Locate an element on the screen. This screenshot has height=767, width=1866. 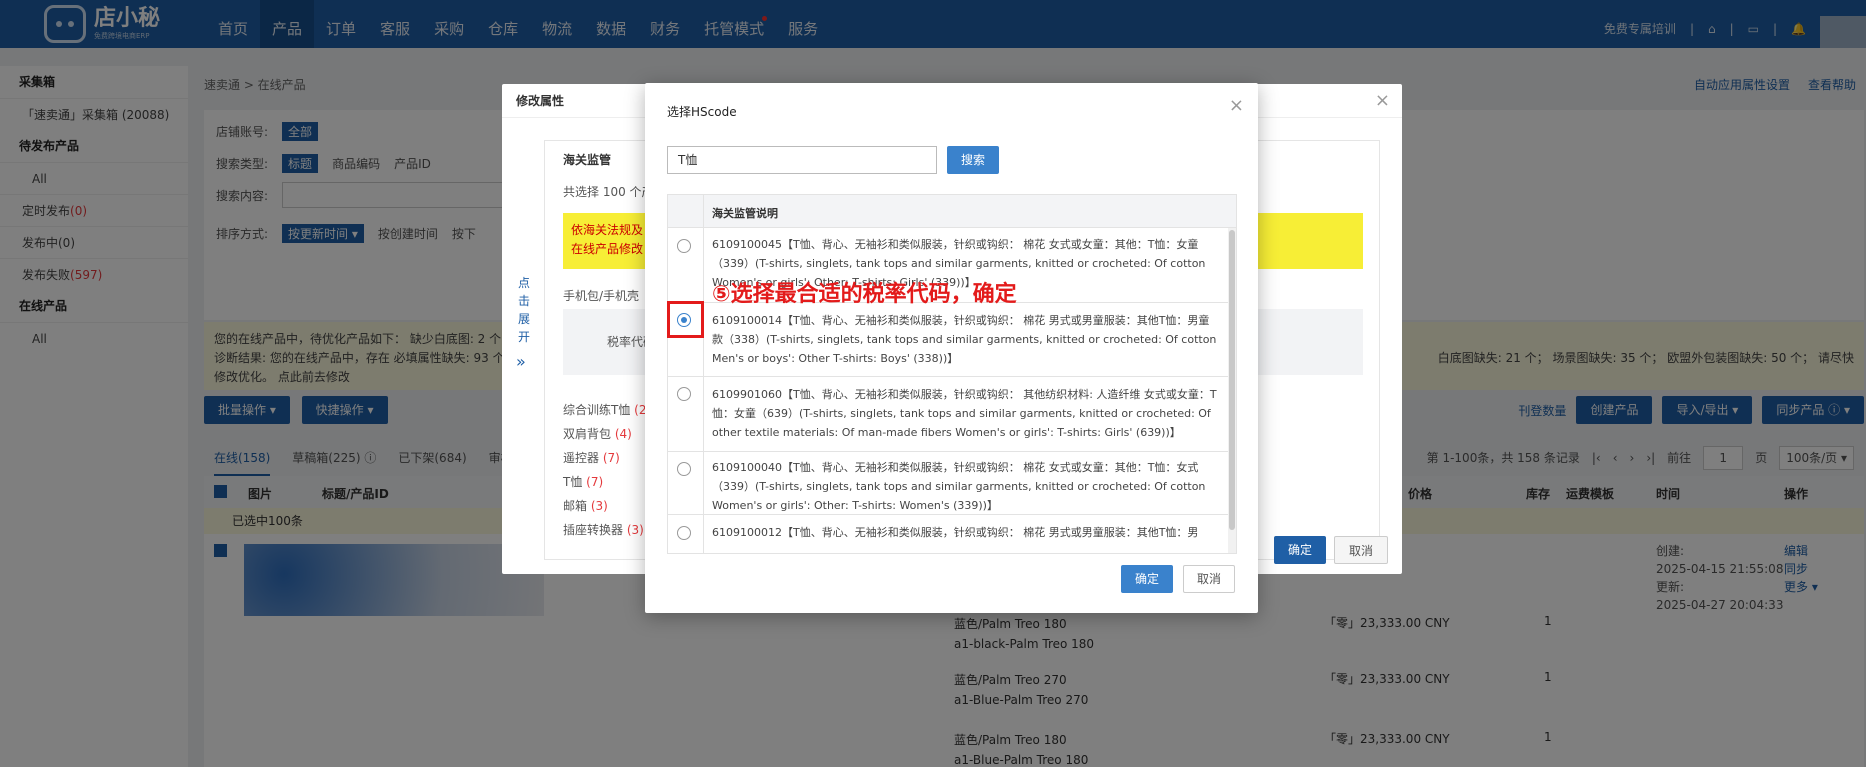
category-name: T恤 is located at coordinates (573, 482).